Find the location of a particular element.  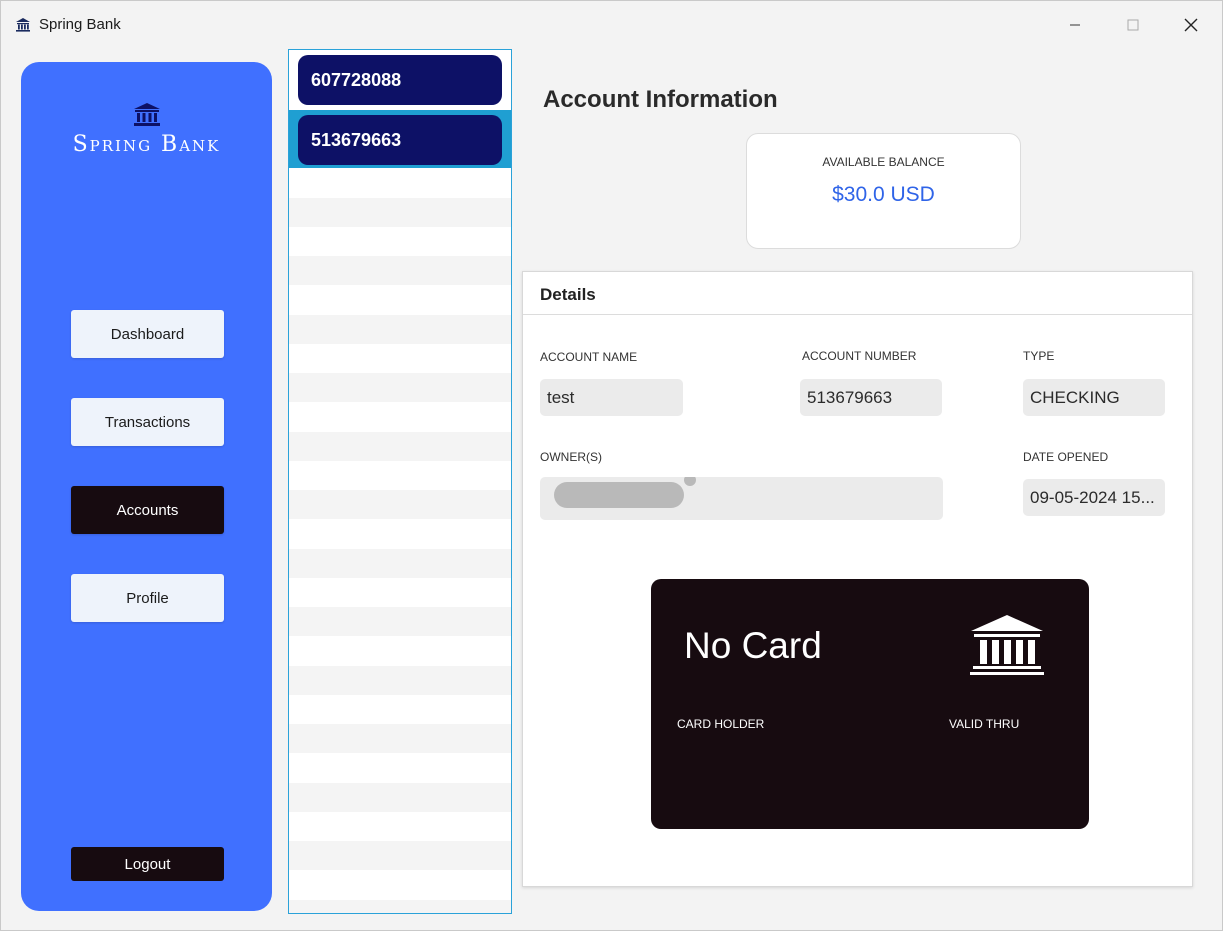

close-button is located at coordinates (1191, 25).